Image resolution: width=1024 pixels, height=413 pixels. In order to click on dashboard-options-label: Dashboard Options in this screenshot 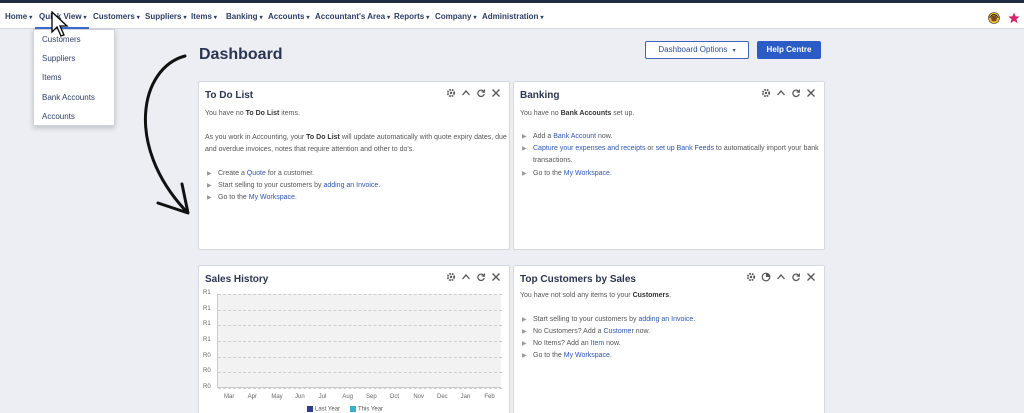, I will do `click(693, 49)`.